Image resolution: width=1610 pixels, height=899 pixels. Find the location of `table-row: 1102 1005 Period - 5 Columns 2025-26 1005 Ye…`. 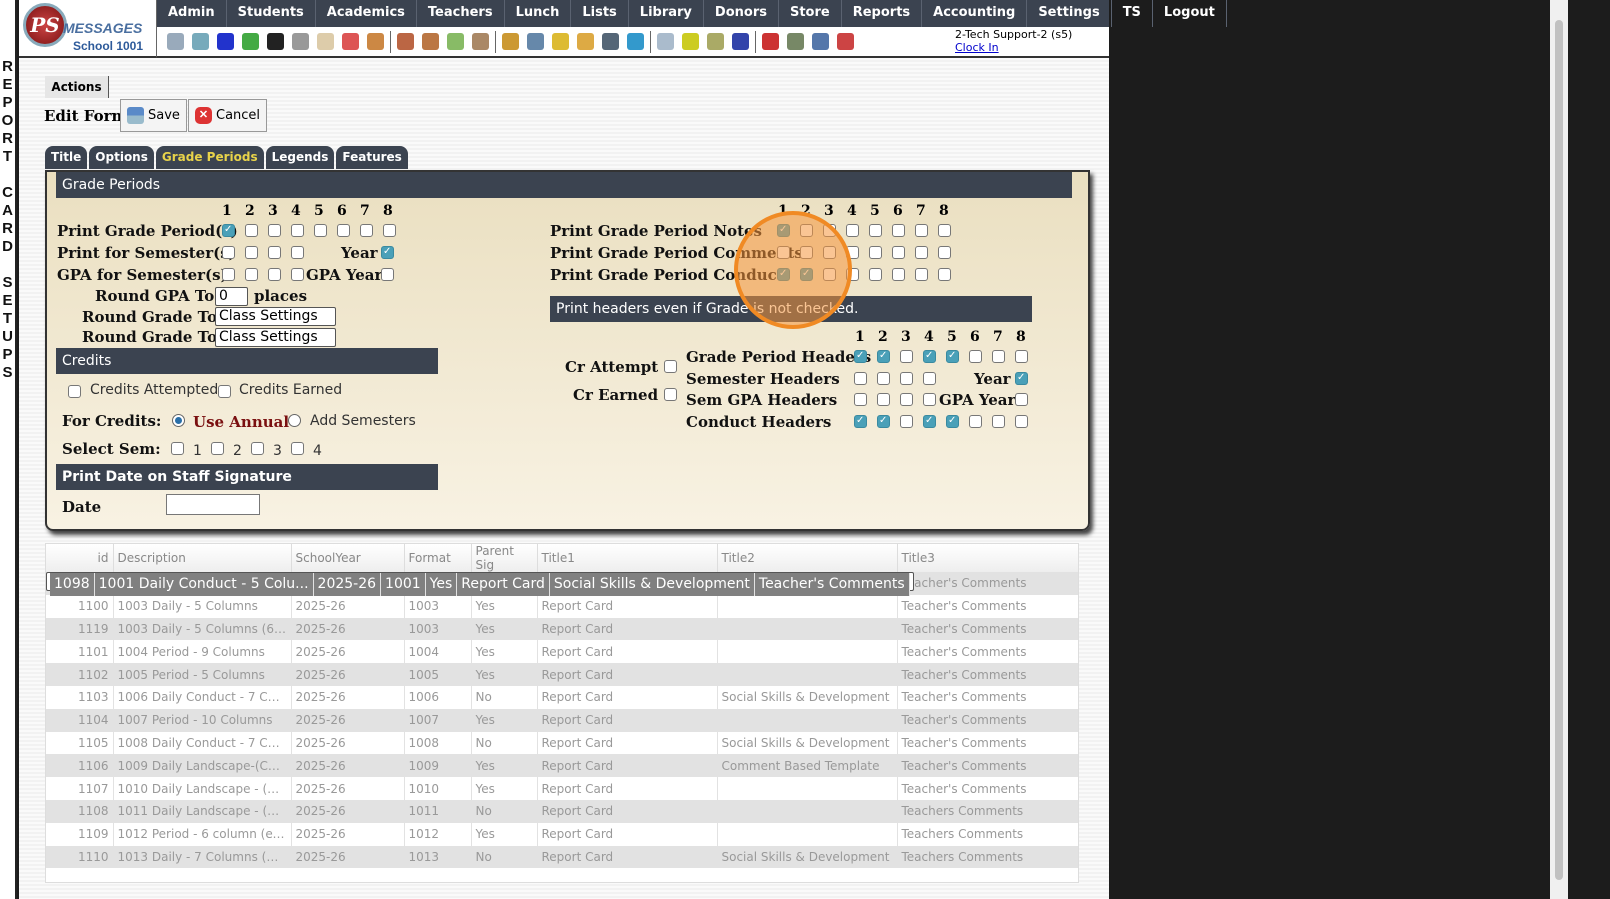

table-row: 1102 1005 Period - 5 Columns 2025-26 1005 Ye… is located at coordinates (562, 674).